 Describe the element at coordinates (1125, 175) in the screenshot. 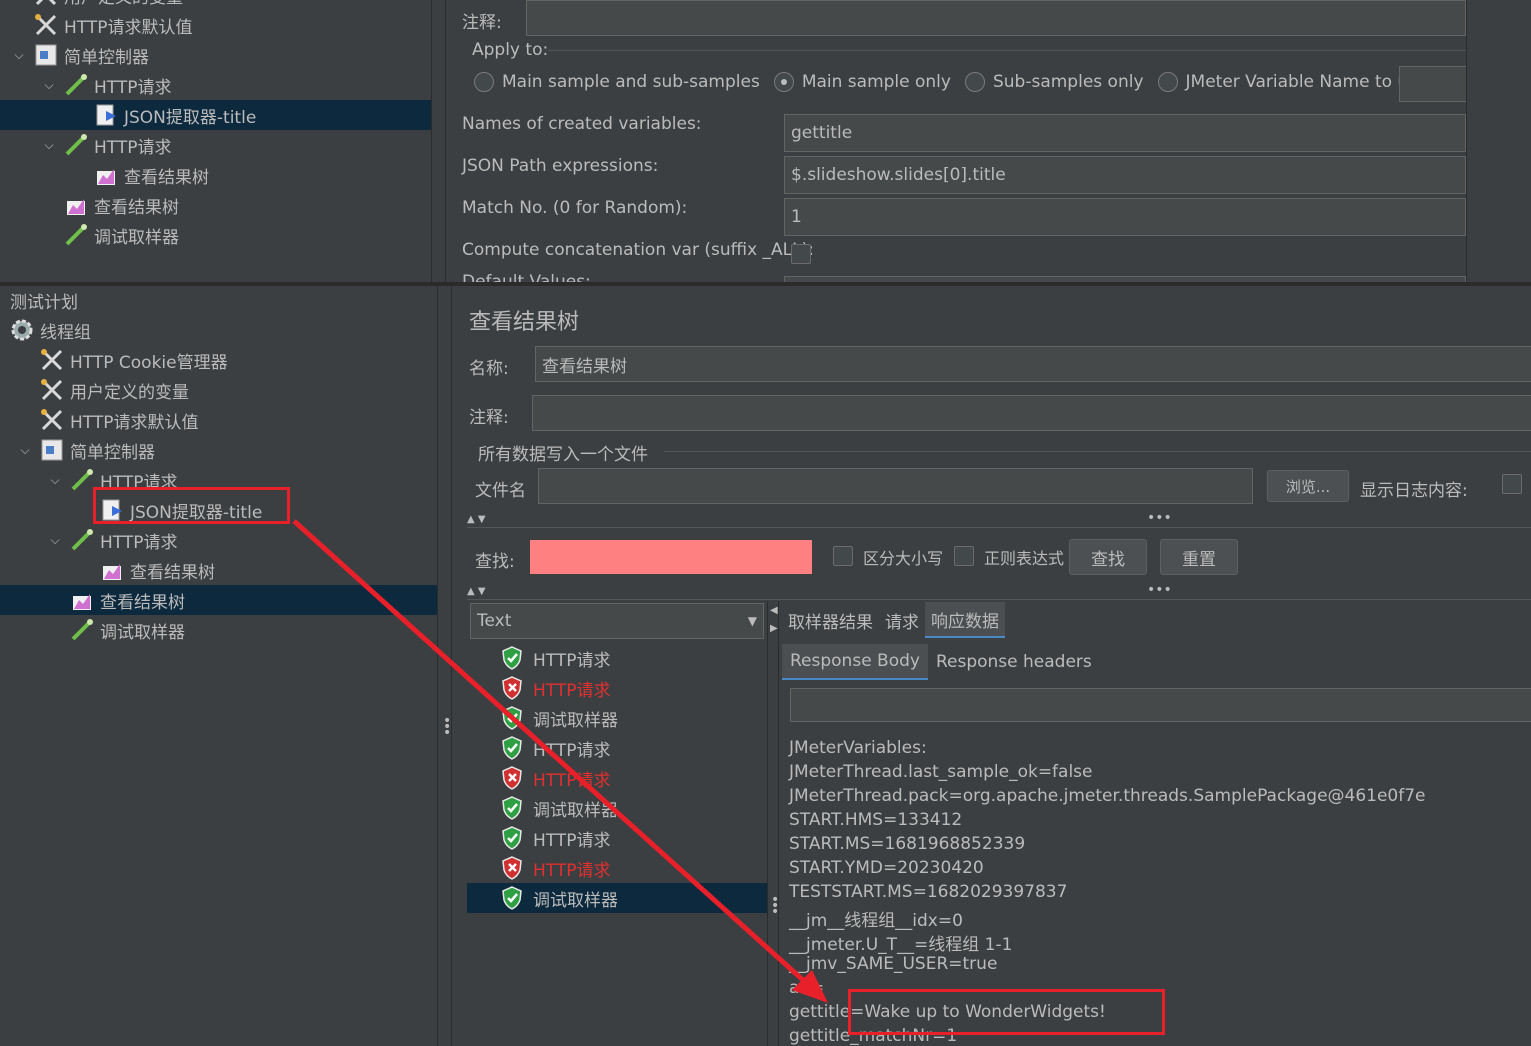

I see `jsonpath-field: $.slideshow.slides[0].title` at that location.